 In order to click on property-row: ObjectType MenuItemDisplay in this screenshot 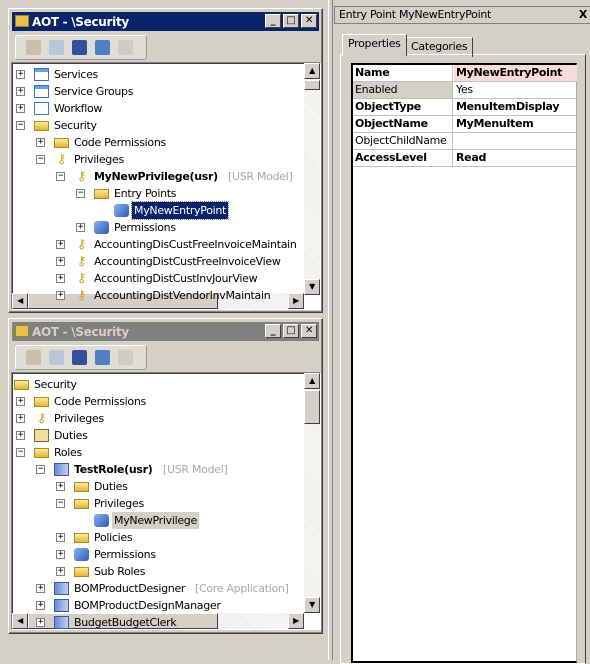, I will do `click(465, 107)`.